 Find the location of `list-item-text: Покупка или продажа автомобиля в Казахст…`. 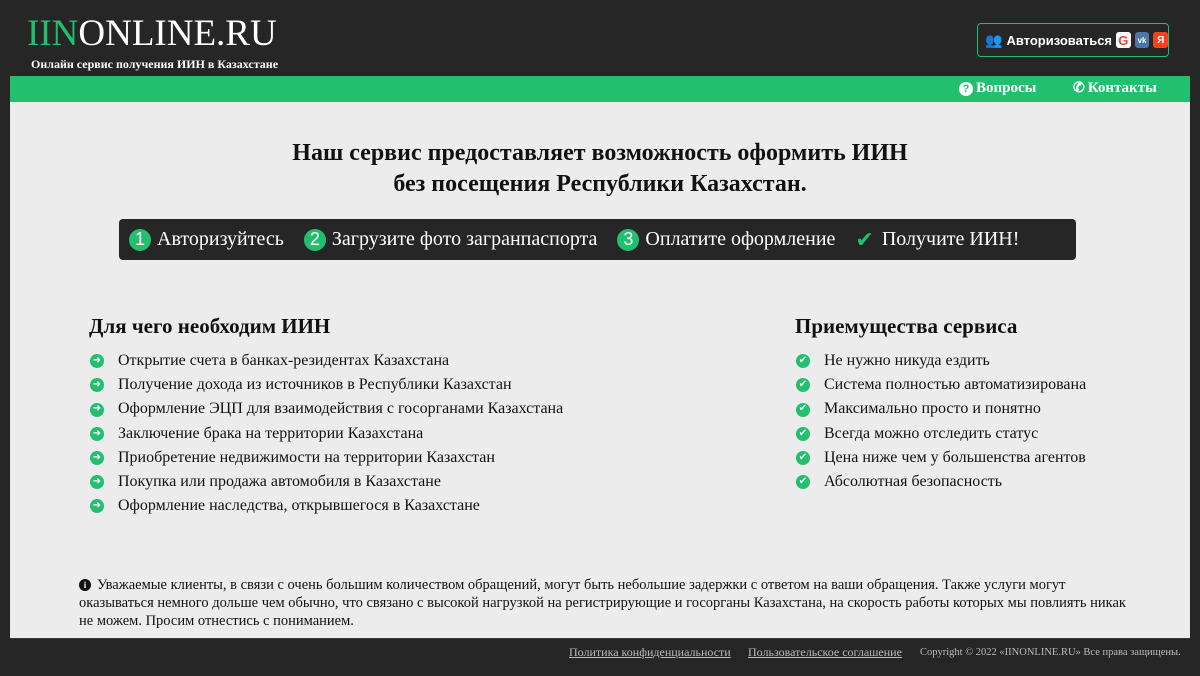

list-item-text: Покупка или продажа автомобиля в Казахст… is located at coordinates (279, 482).